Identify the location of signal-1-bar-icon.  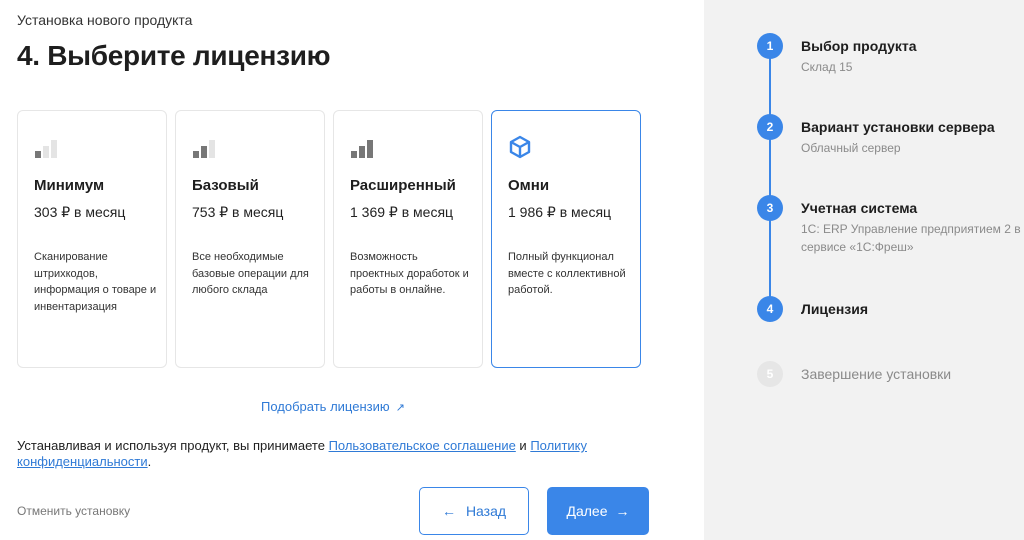
(46, 149).